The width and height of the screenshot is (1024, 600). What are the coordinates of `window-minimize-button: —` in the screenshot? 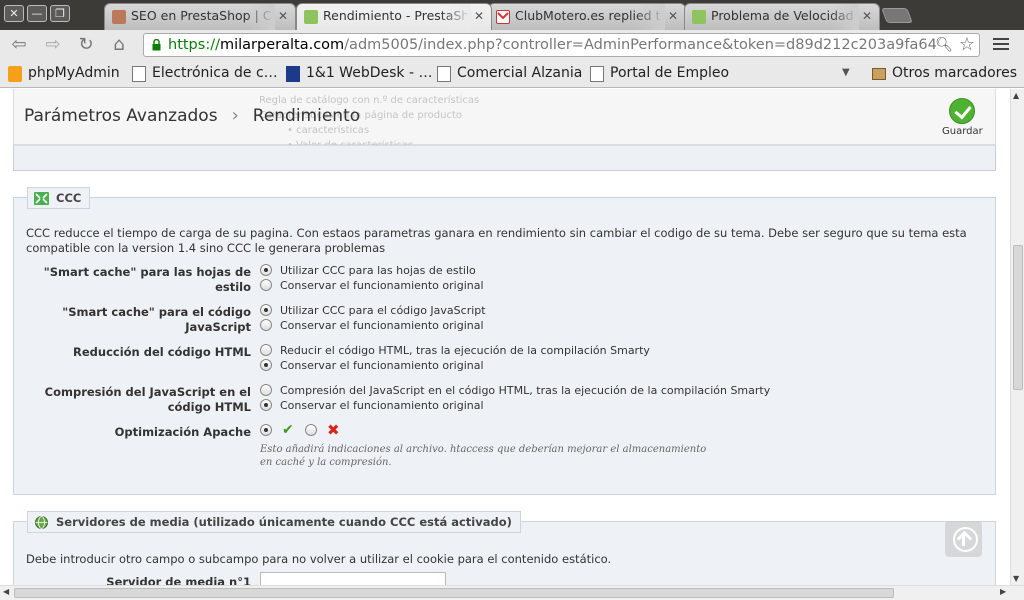 It's located at (37, 13).